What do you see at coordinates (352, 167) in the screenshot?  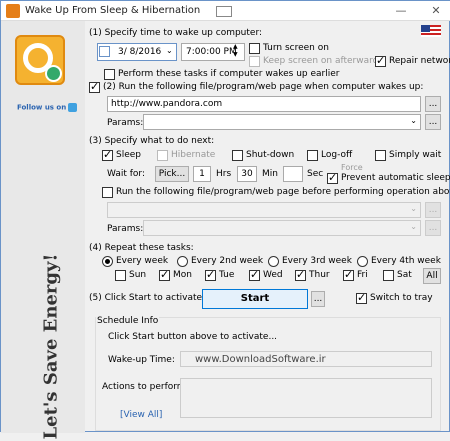 I see `force-label: Force` at bounding box center [352, 167].